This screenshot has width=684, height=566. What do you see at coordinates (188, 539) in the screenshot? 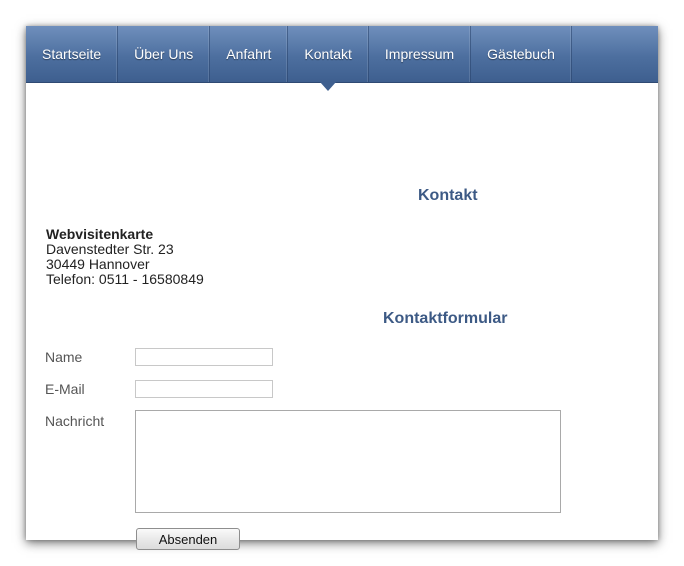
I see `submit-button: Absenden` at bounding box center [188, 539].